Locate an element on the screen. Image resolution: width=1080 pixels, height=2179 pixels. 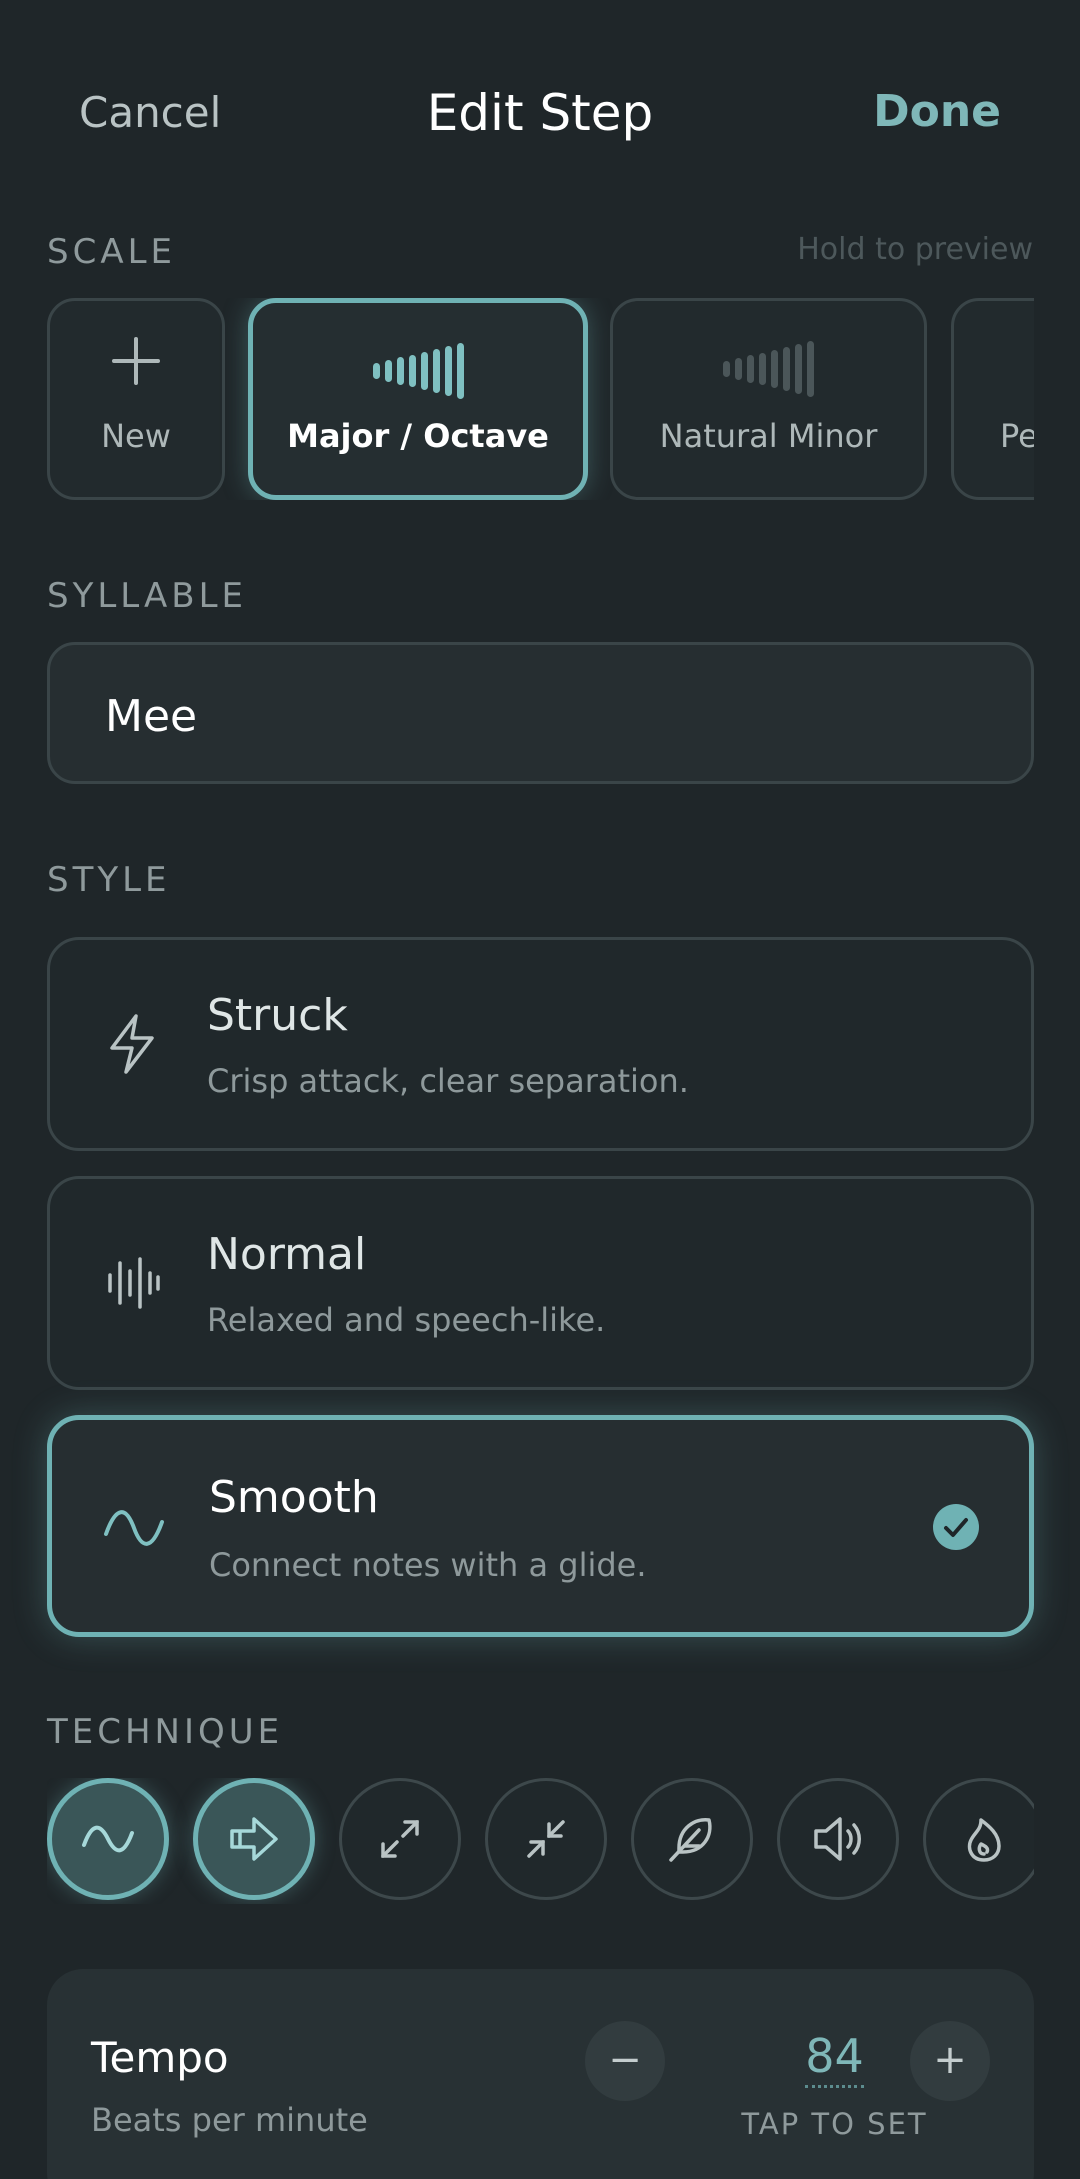
arrow-right-icon is located at coordinates (254, 1839).